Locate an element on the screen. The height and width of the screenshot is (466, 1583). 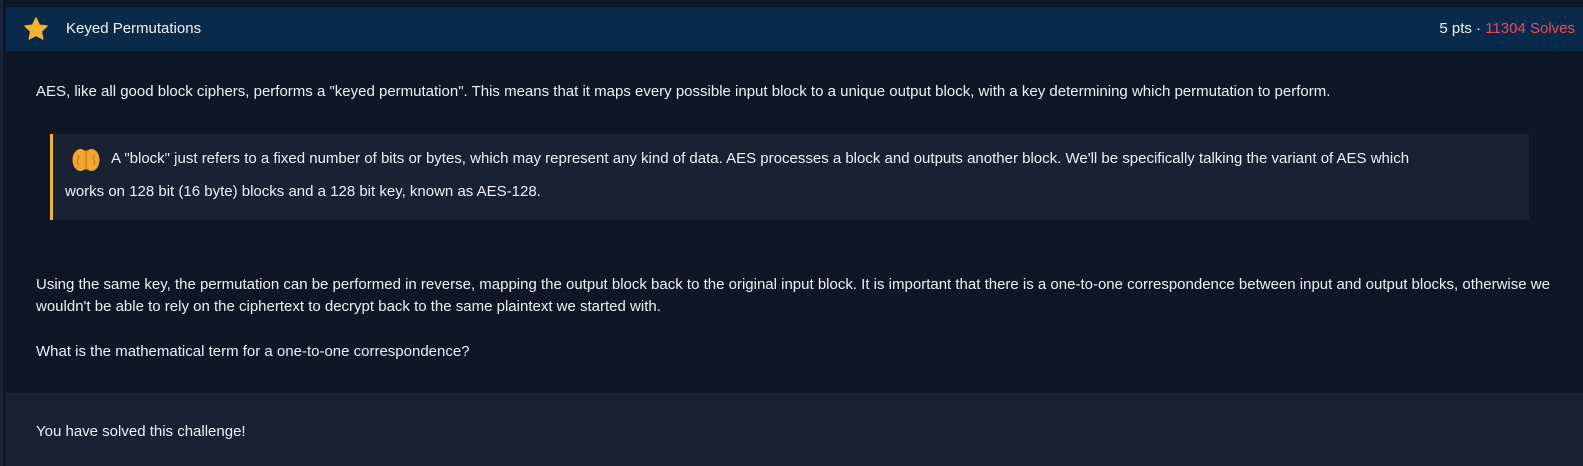
challenge-header: Keyed Permutations 5 pts · 11304 Solves is located at coordinates (794, 29).